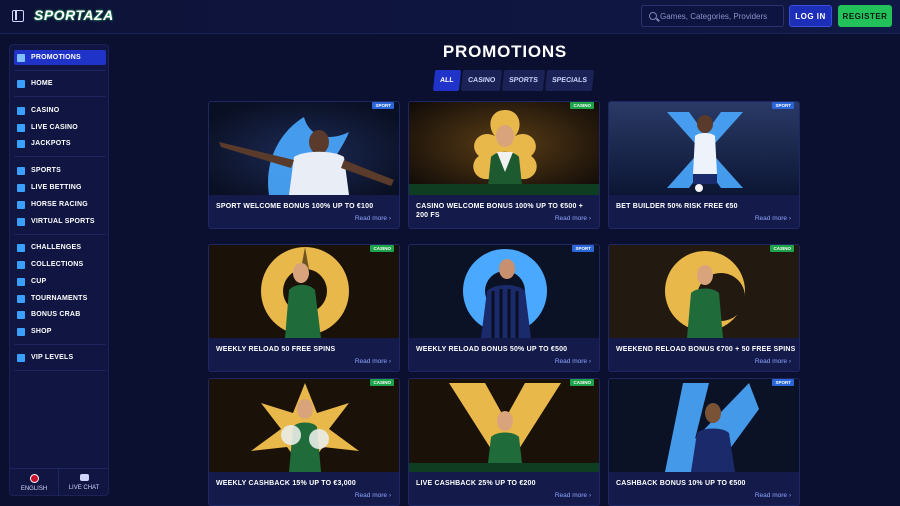  What do you see at coordinates (21, 264) in the screenshot?
I see `collections-icon` at bounding box center [21, 264].